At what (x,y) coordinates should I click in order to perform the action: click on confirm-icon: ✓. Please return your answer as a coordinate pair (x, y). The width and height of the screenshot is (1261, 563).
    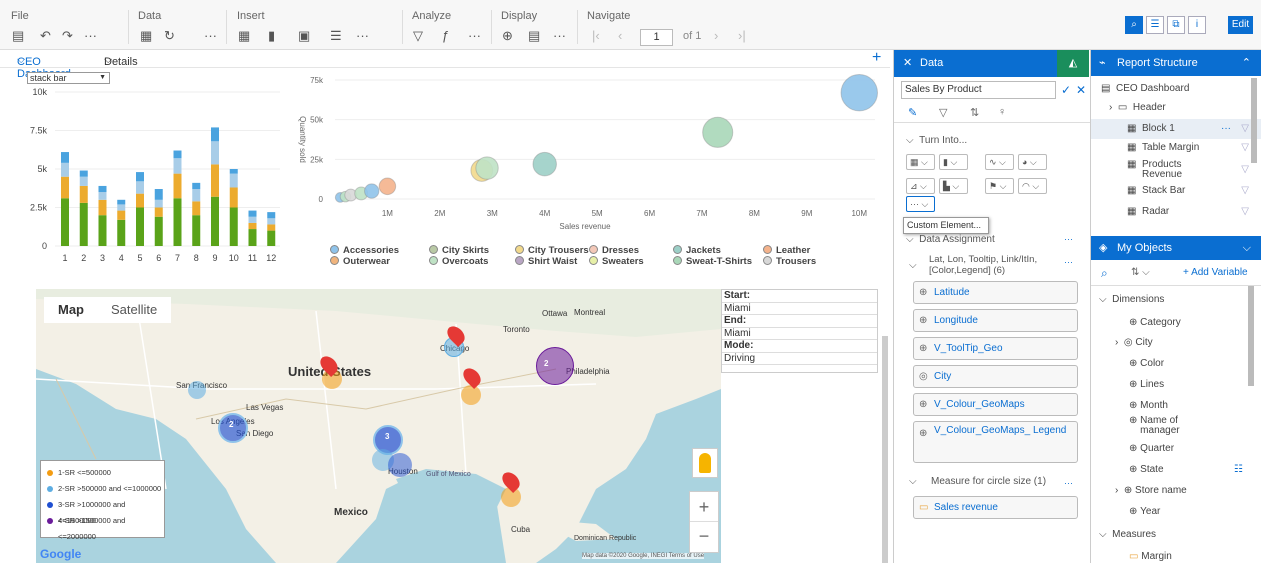
    Looking at the image, I should click on (1066, 90).